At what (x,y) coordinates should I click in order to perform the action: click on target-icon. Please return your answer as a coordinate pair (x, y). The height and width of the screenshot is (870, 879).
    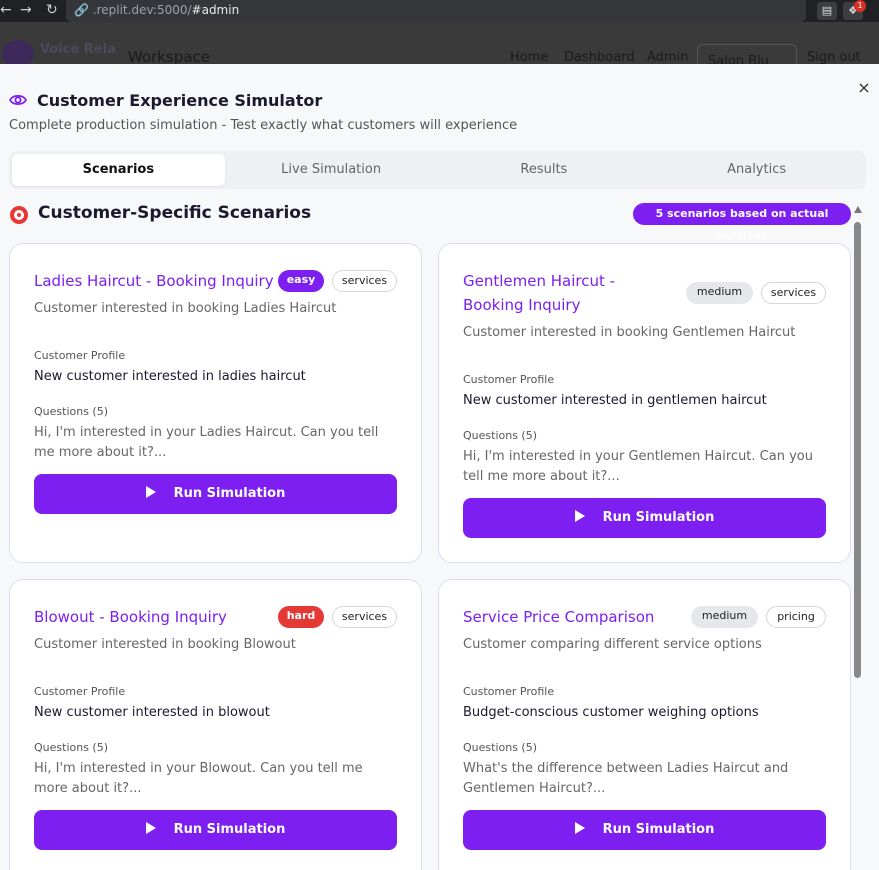
    Looking at the image, I should click on (19, 215).